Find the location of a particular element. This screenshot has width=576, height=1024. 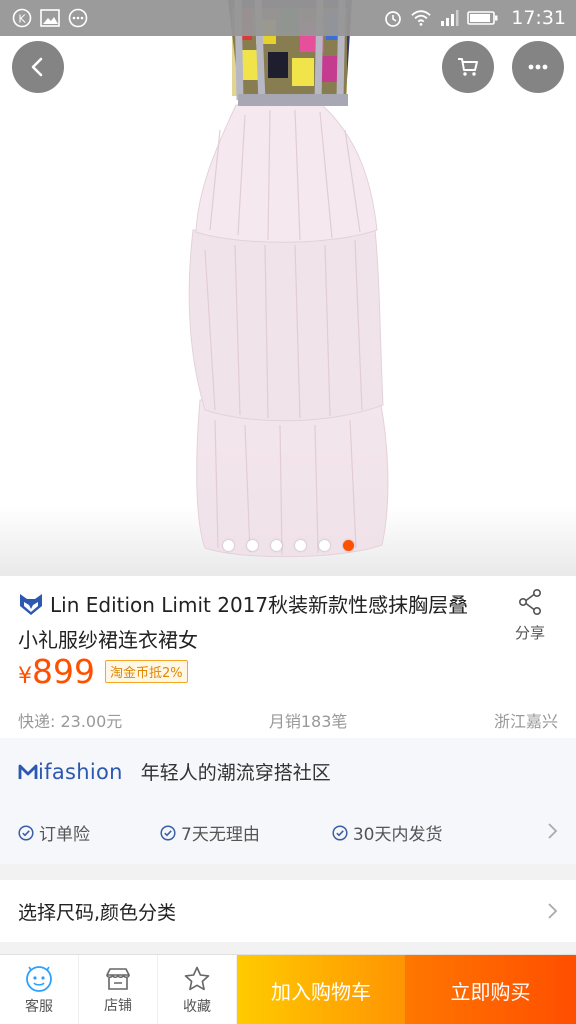

ifashion-slogan: 年轻人的潮流穿搭社区 is located at coordinates (235, 773).